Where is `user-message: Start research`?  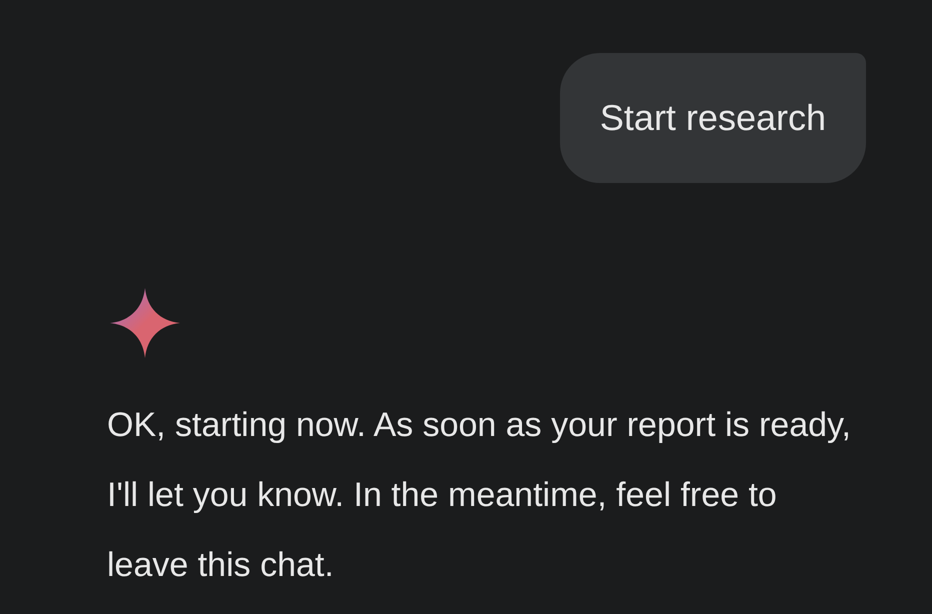 user-message: Start research is located at coordinates (713, 118).